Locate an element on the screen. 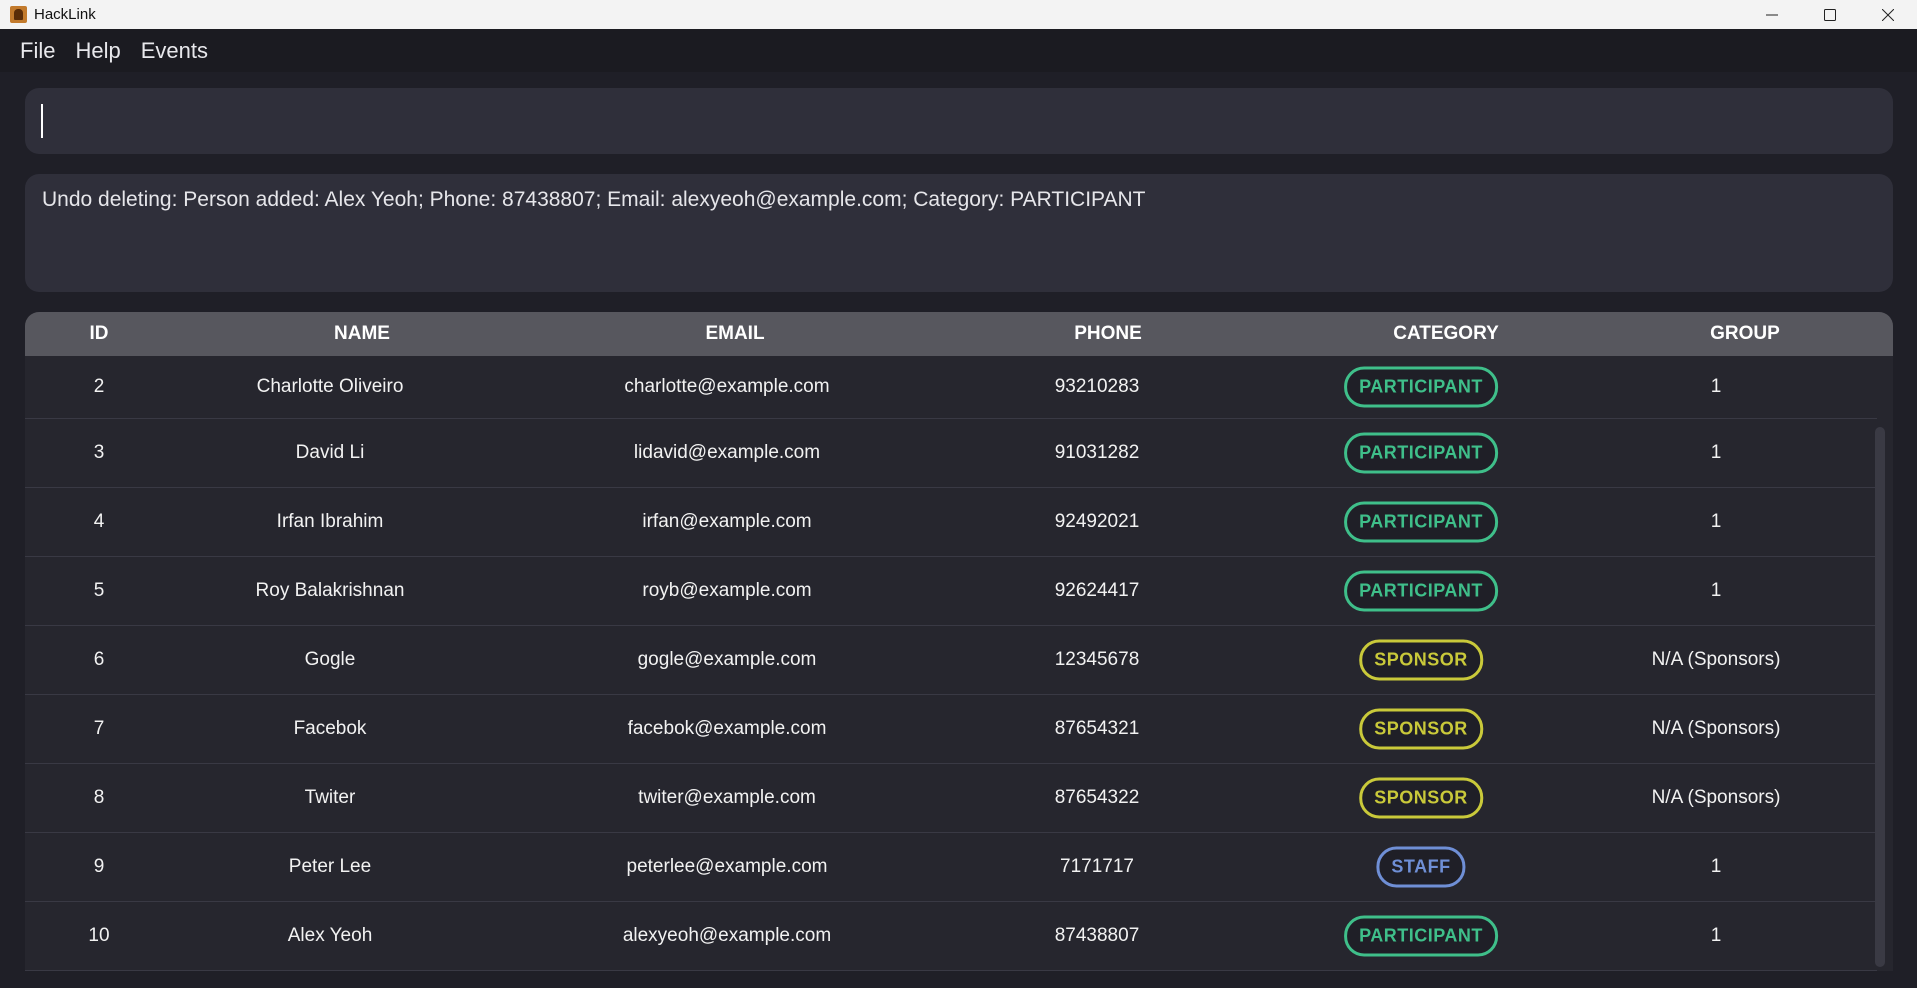 Image resolution: width=1917 pixels, height=988 pixels. minimize-button is located at coordinates (1772, 14).